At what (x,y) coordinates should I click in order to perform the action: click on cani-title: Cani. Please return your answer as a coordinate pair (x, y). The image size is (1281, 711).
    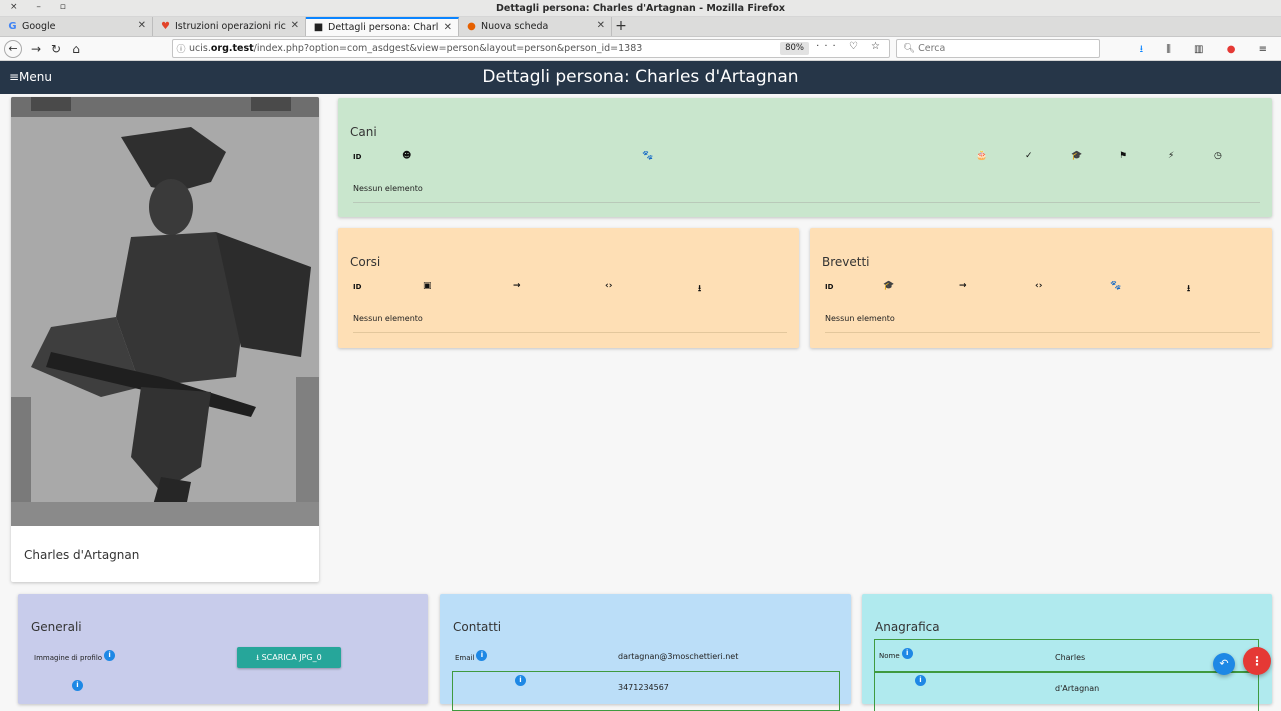
    Looking at the image, I should click on (363, 132).